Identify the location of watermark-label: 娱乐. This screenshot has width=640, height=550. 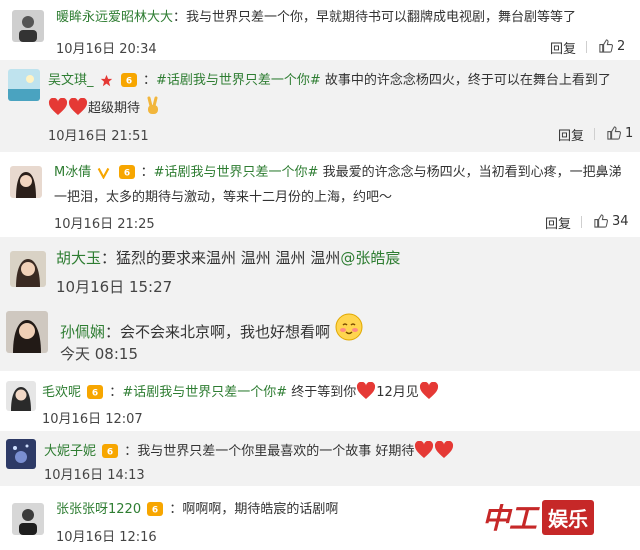
(568, 517).